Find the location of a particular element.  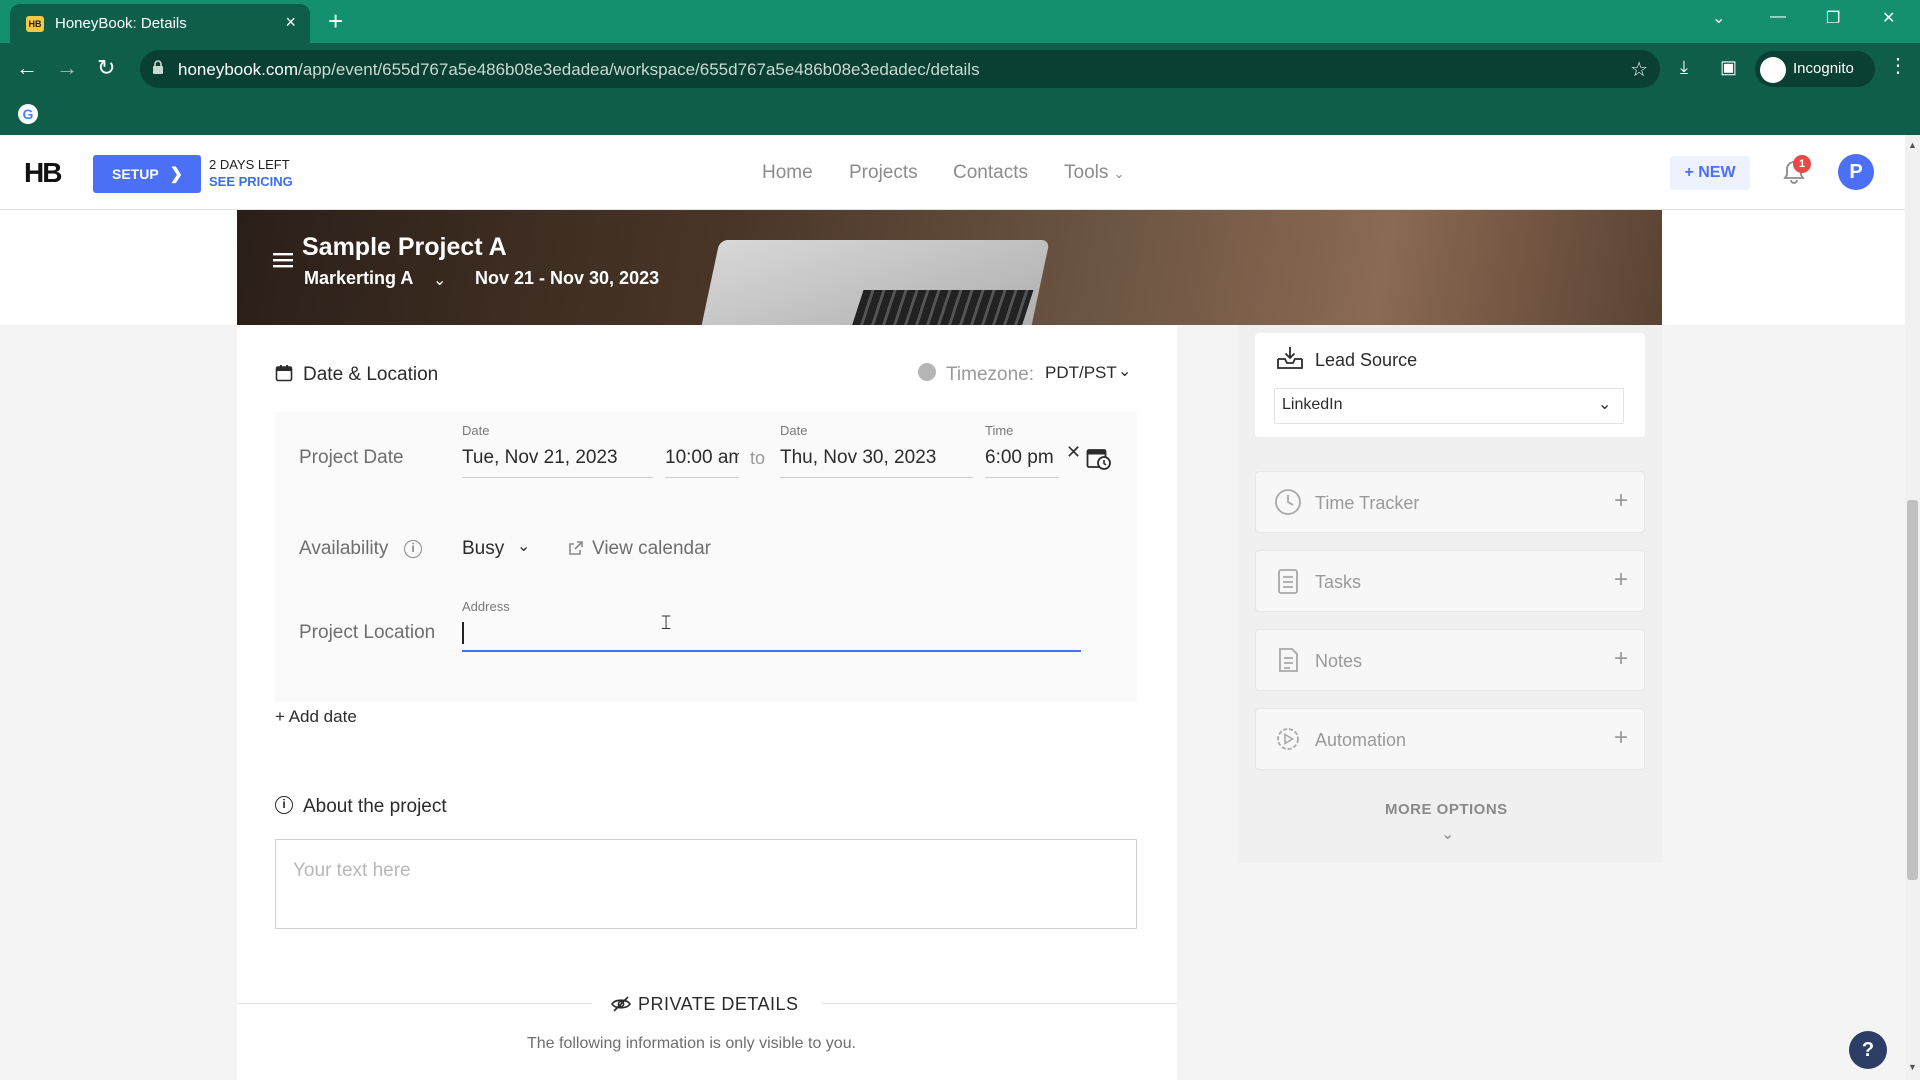

user-avatar: P is located at coordinates (1856, 172).